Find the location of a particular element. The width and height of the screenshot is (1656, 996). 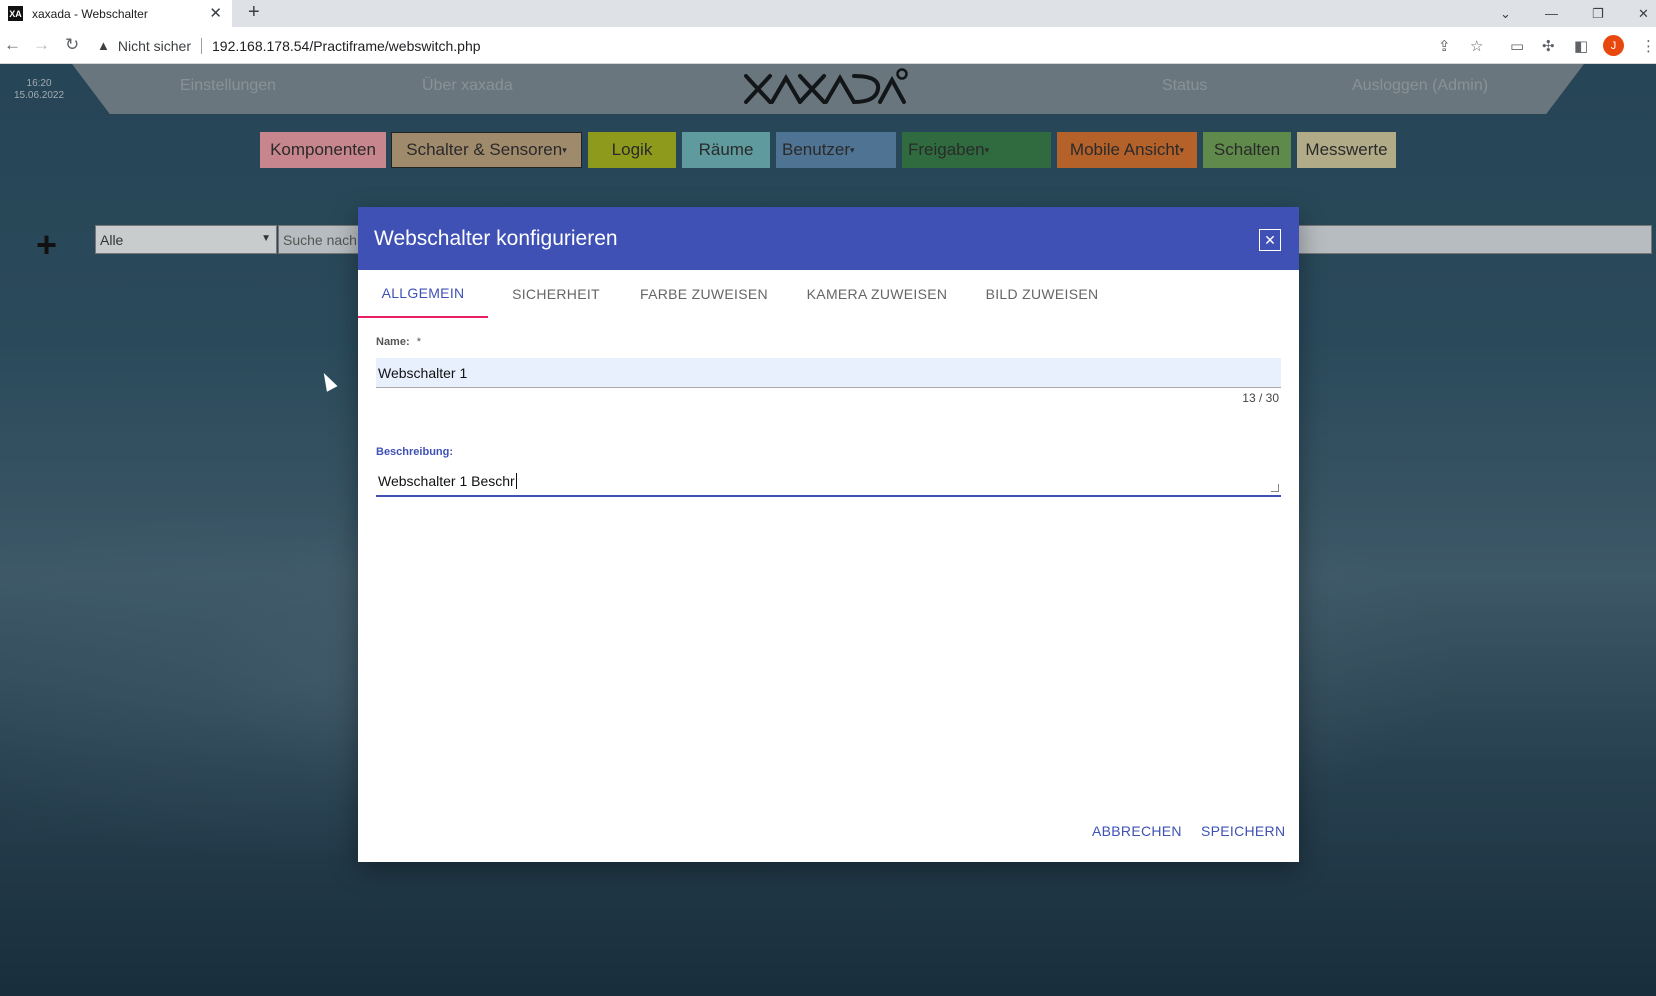

menu-messwerte: Messwerte is located at coordinates (1346, 150).